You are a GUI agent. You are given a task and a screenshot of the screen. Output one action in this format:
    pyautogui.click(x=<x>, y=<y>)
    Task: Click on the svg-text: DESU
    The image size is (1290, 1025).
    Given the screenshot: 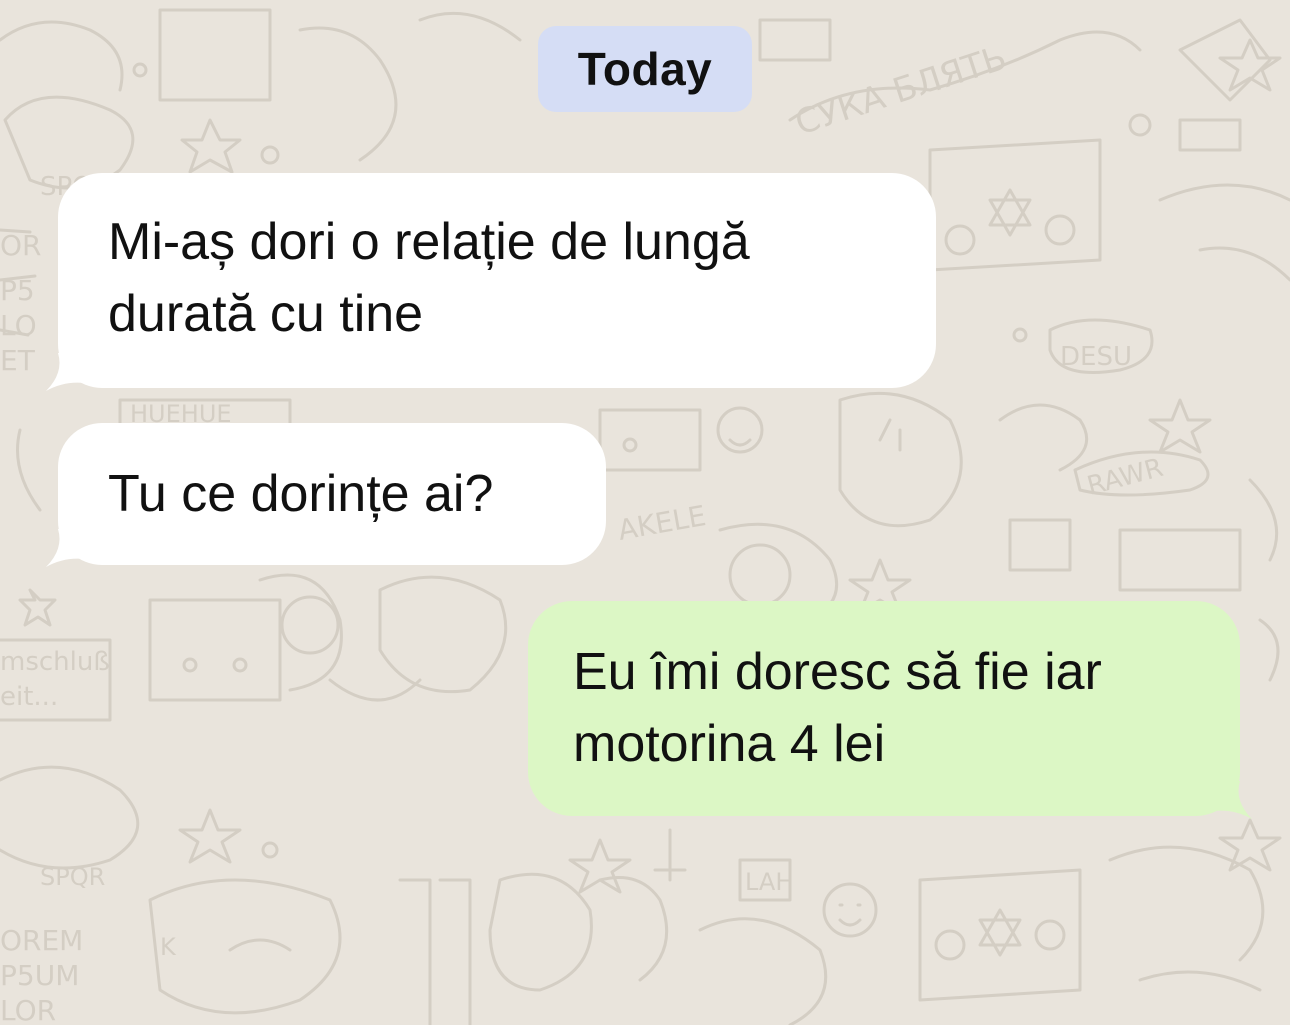 What is the action you would take?
    pyautogui.click(x=1096, y=357)
    